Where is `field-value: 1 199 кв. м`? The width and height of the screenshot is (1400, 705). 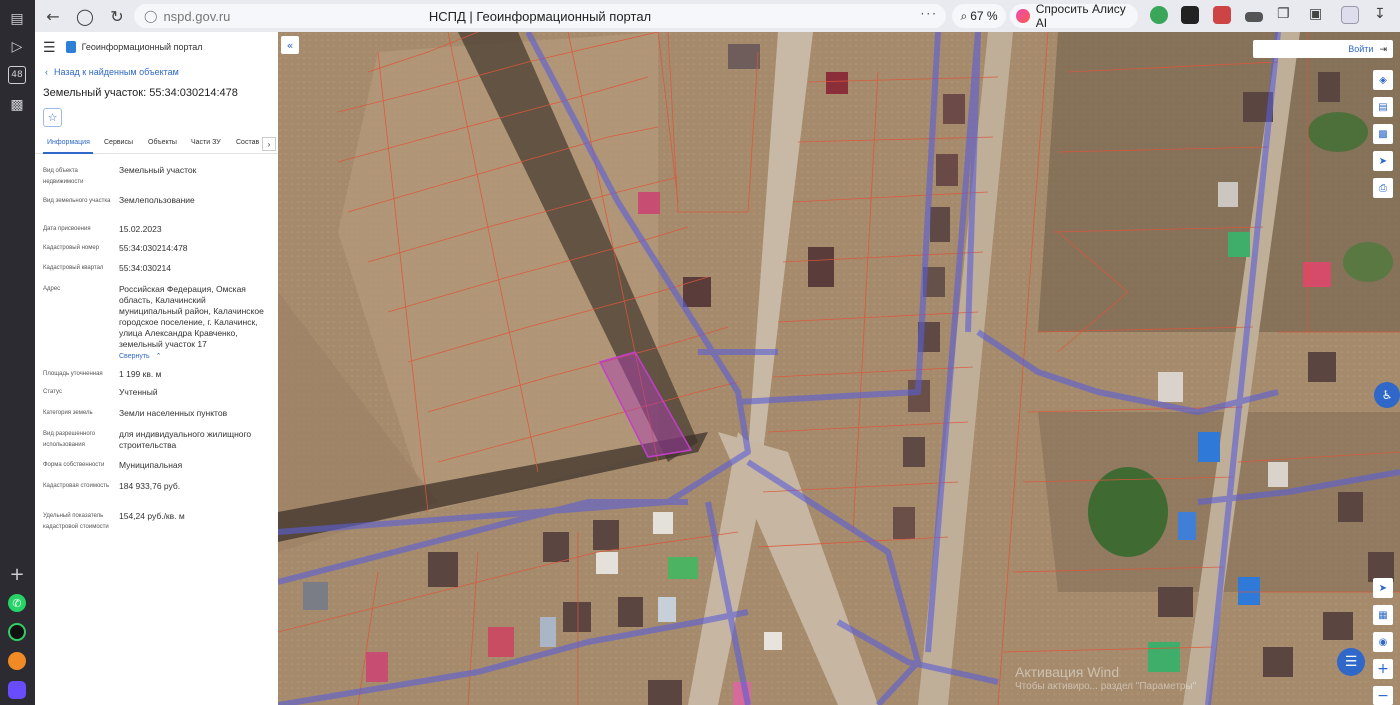 field-value: 1 199 кв. м is located at coordinates (140, 374).